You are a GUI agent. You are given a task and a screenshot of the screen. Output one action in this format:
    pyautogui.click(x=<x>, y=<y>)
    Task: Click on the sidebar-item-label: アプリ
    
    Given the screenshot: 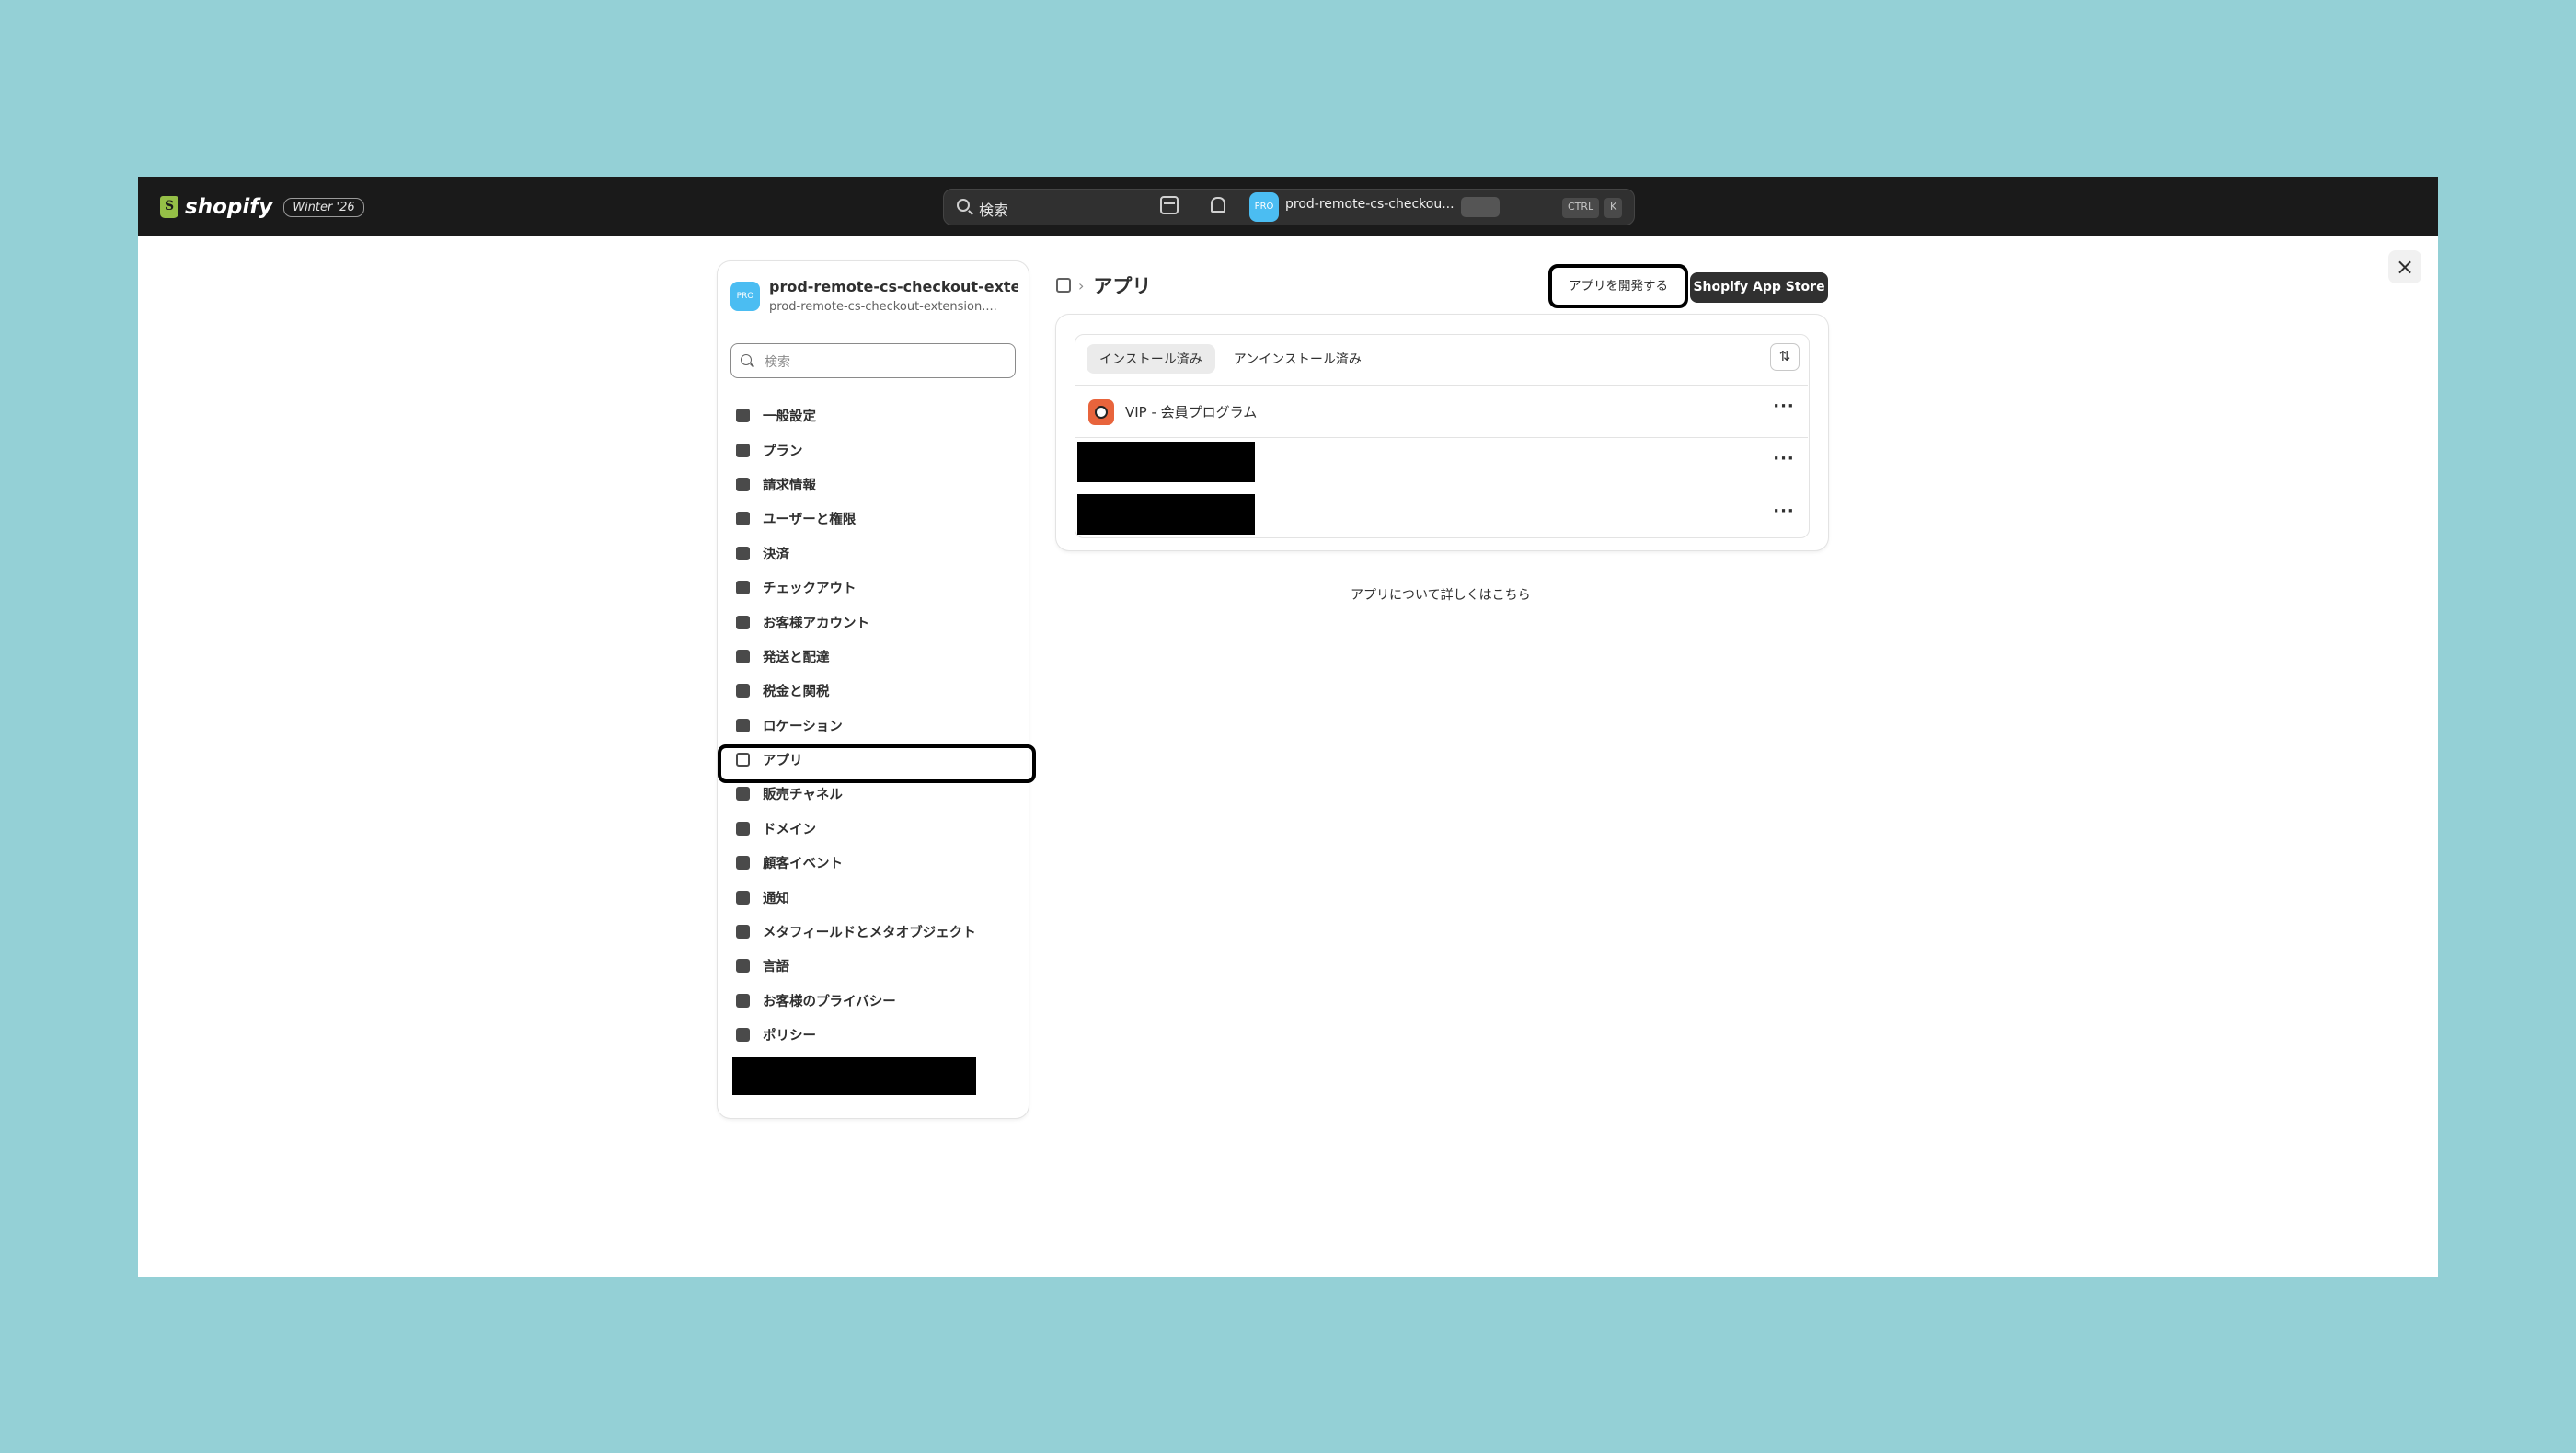 What is the action you would take?
    pyautogui.click(x=783, y=762)
    